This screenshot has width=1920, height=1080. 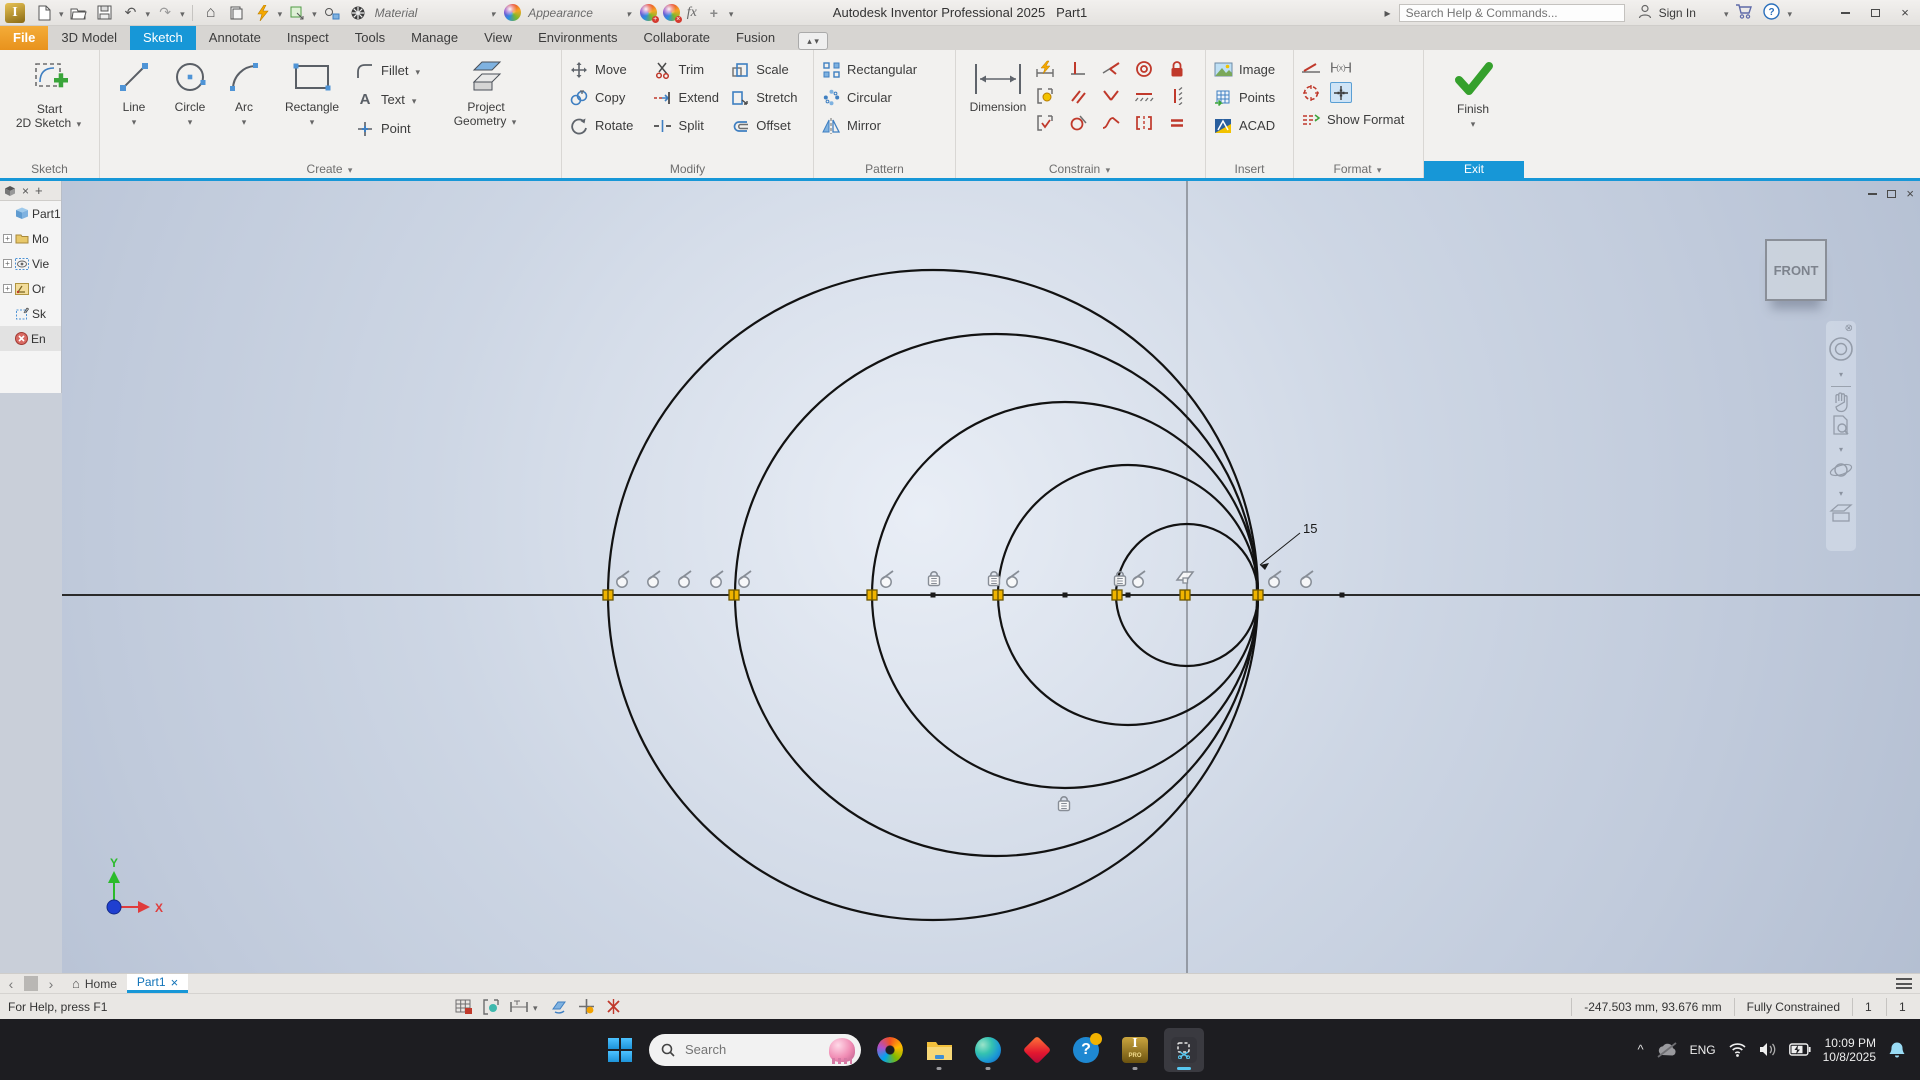 I want to click on start-2d-sketch-button: Start 2D Sketch, so click(x=49, y=92).